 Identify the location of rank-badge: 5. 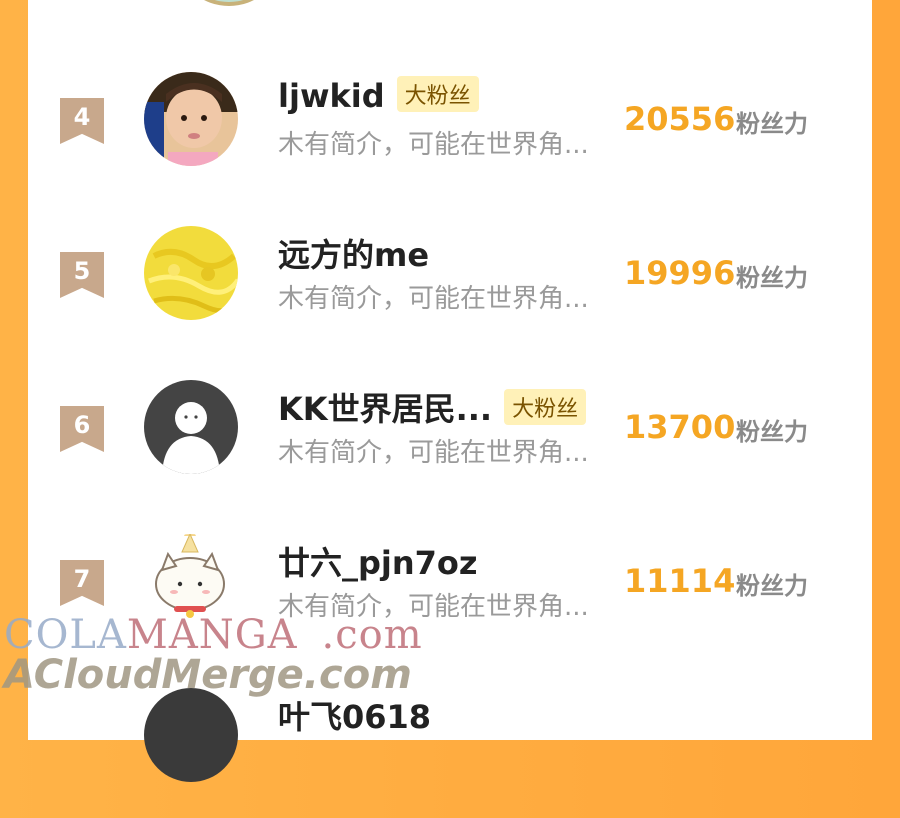
(82, 275).